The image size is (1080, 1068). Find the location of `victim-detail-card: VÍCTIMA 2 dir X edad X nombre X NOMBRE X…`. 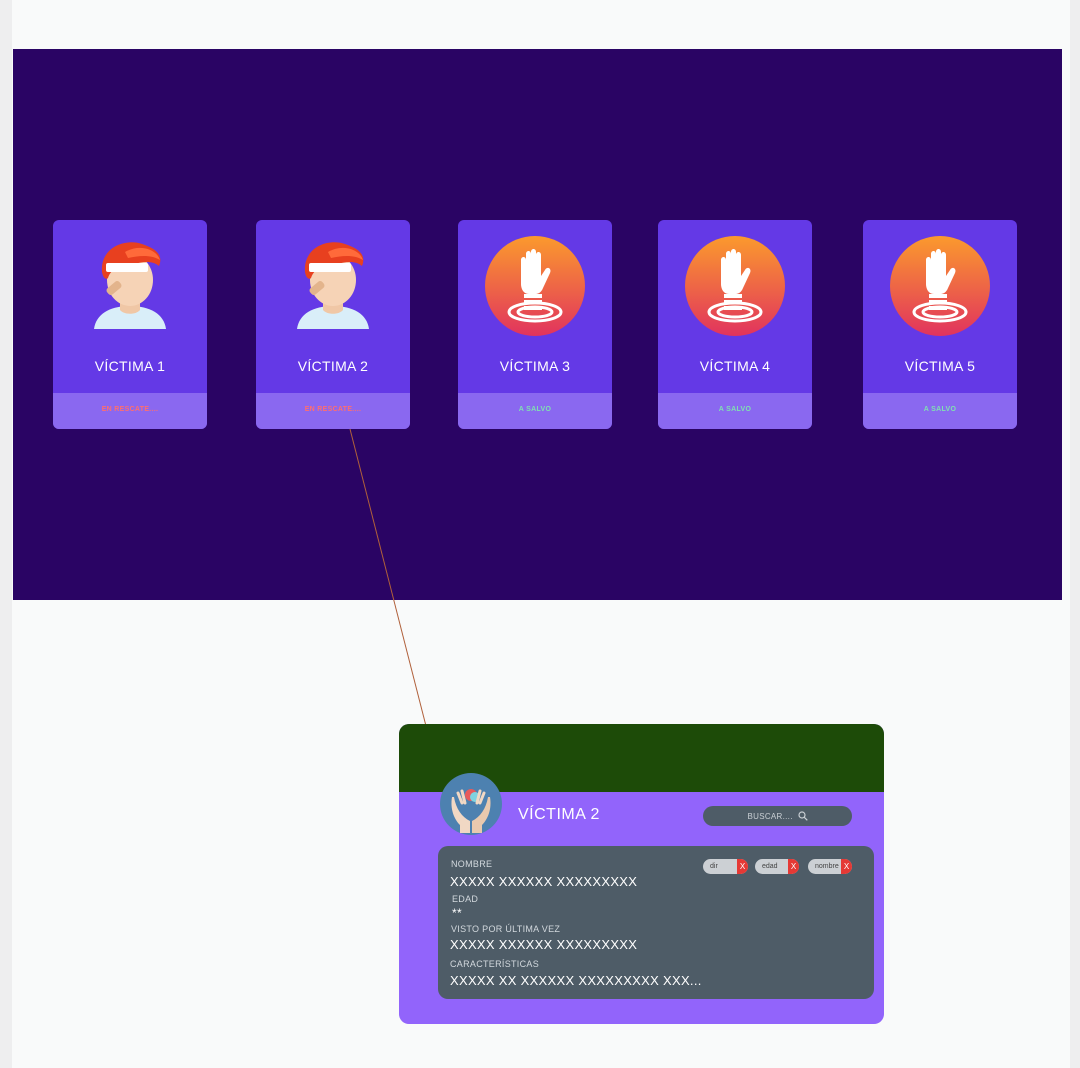

victim-detail-card: VÍCTIMA 2 dir X edad X nombre X NOMBRE X… is located at coordinates (641, 874).